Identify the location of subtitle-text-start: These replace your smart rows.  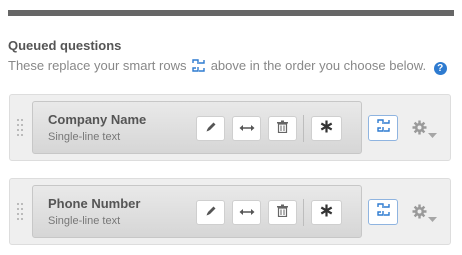
(97, 65).